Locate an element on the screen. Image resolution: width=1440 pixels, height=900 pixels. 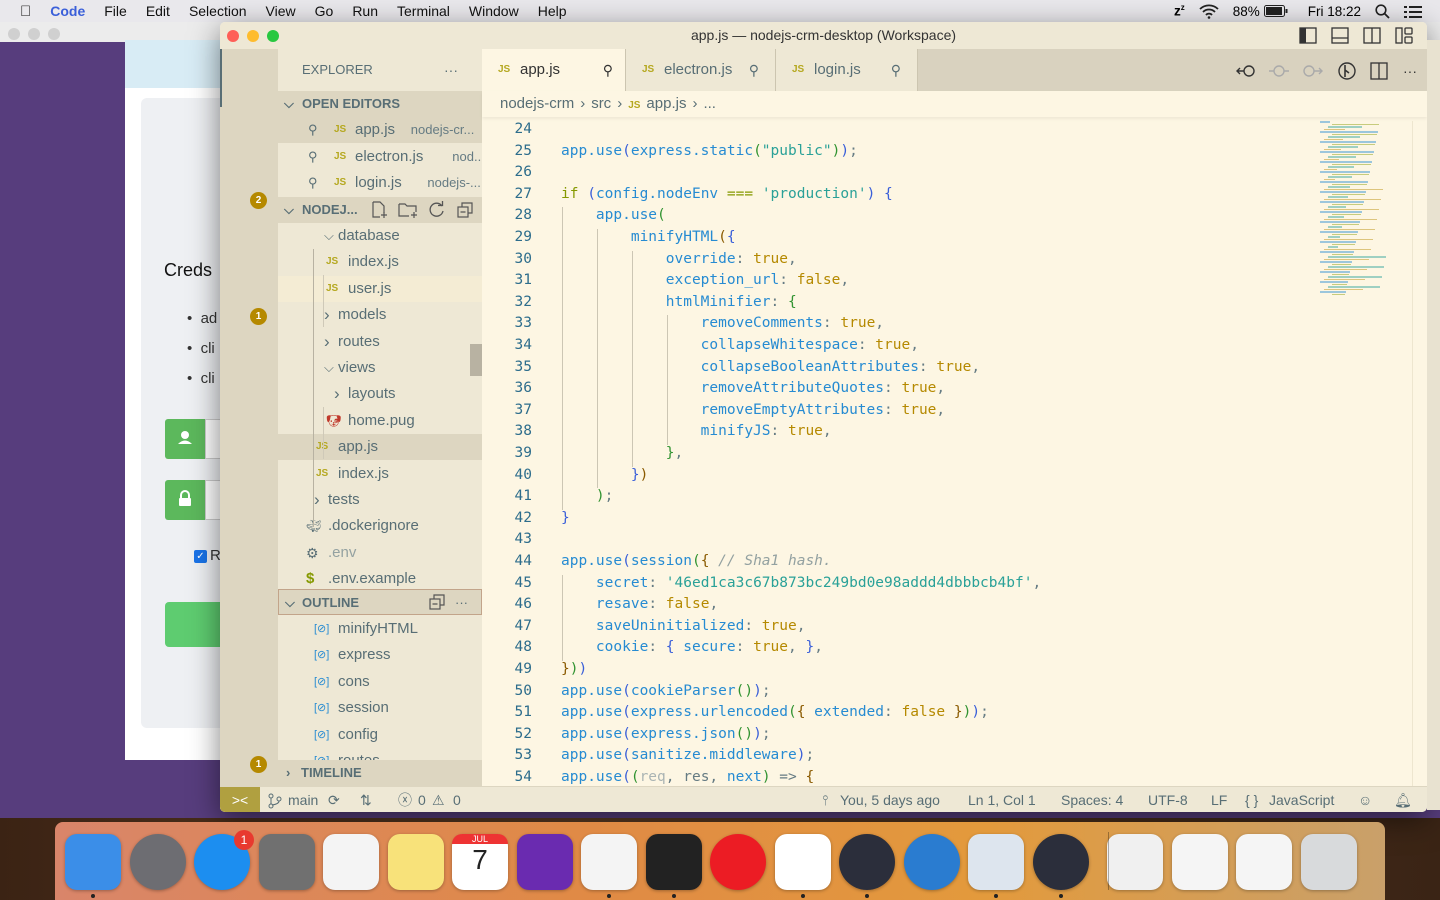
menu-terminal: Terminal is located at coordinates (423, 11).